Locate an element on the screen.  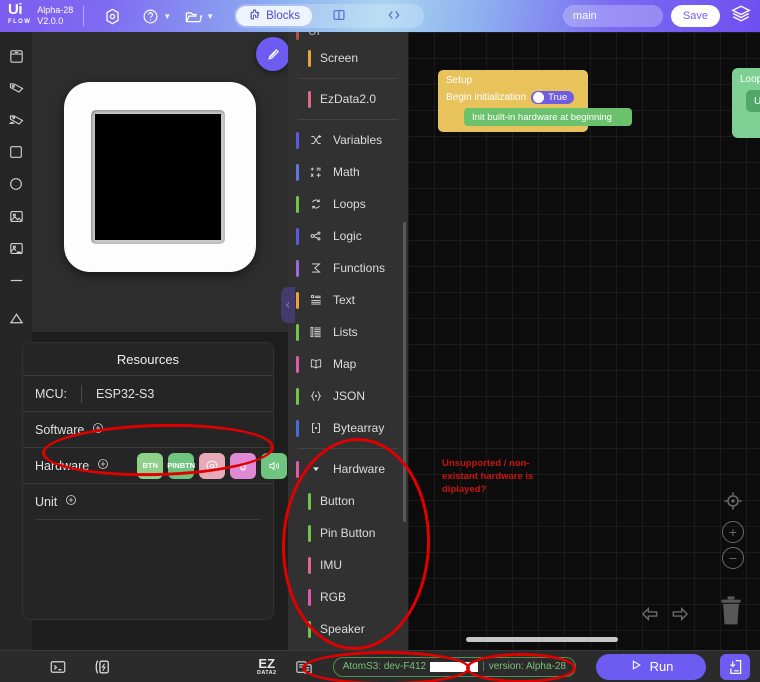
rectangle-icon is located at coordinates (16, 152).